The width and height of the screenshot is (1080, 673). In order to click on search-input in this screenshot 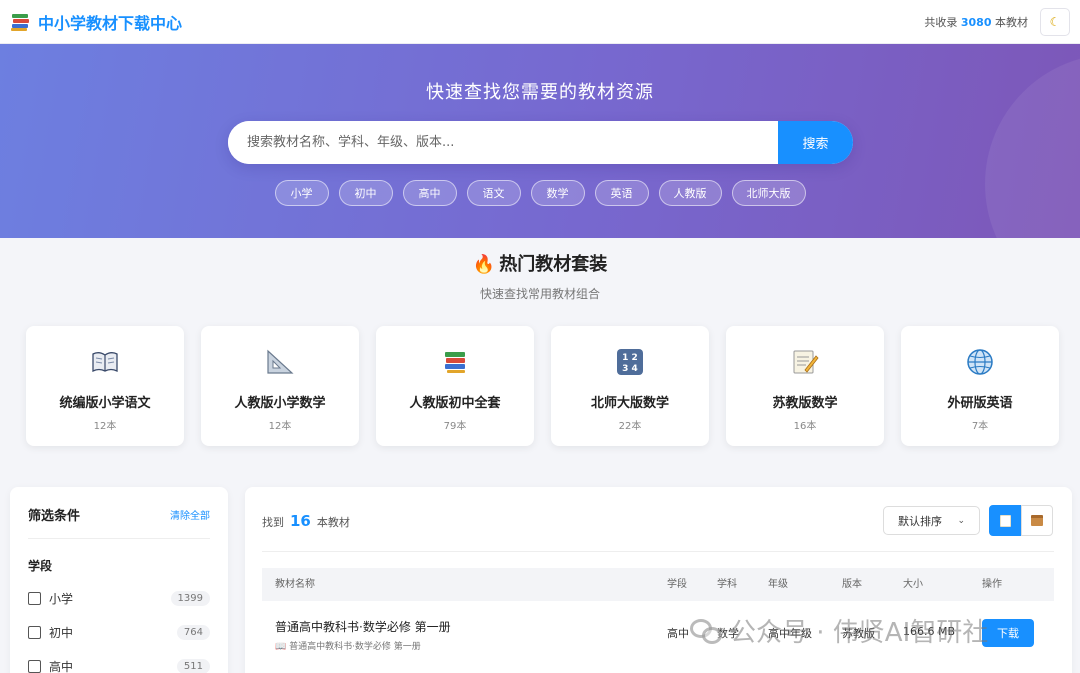, I will do `click(503, 142)`.